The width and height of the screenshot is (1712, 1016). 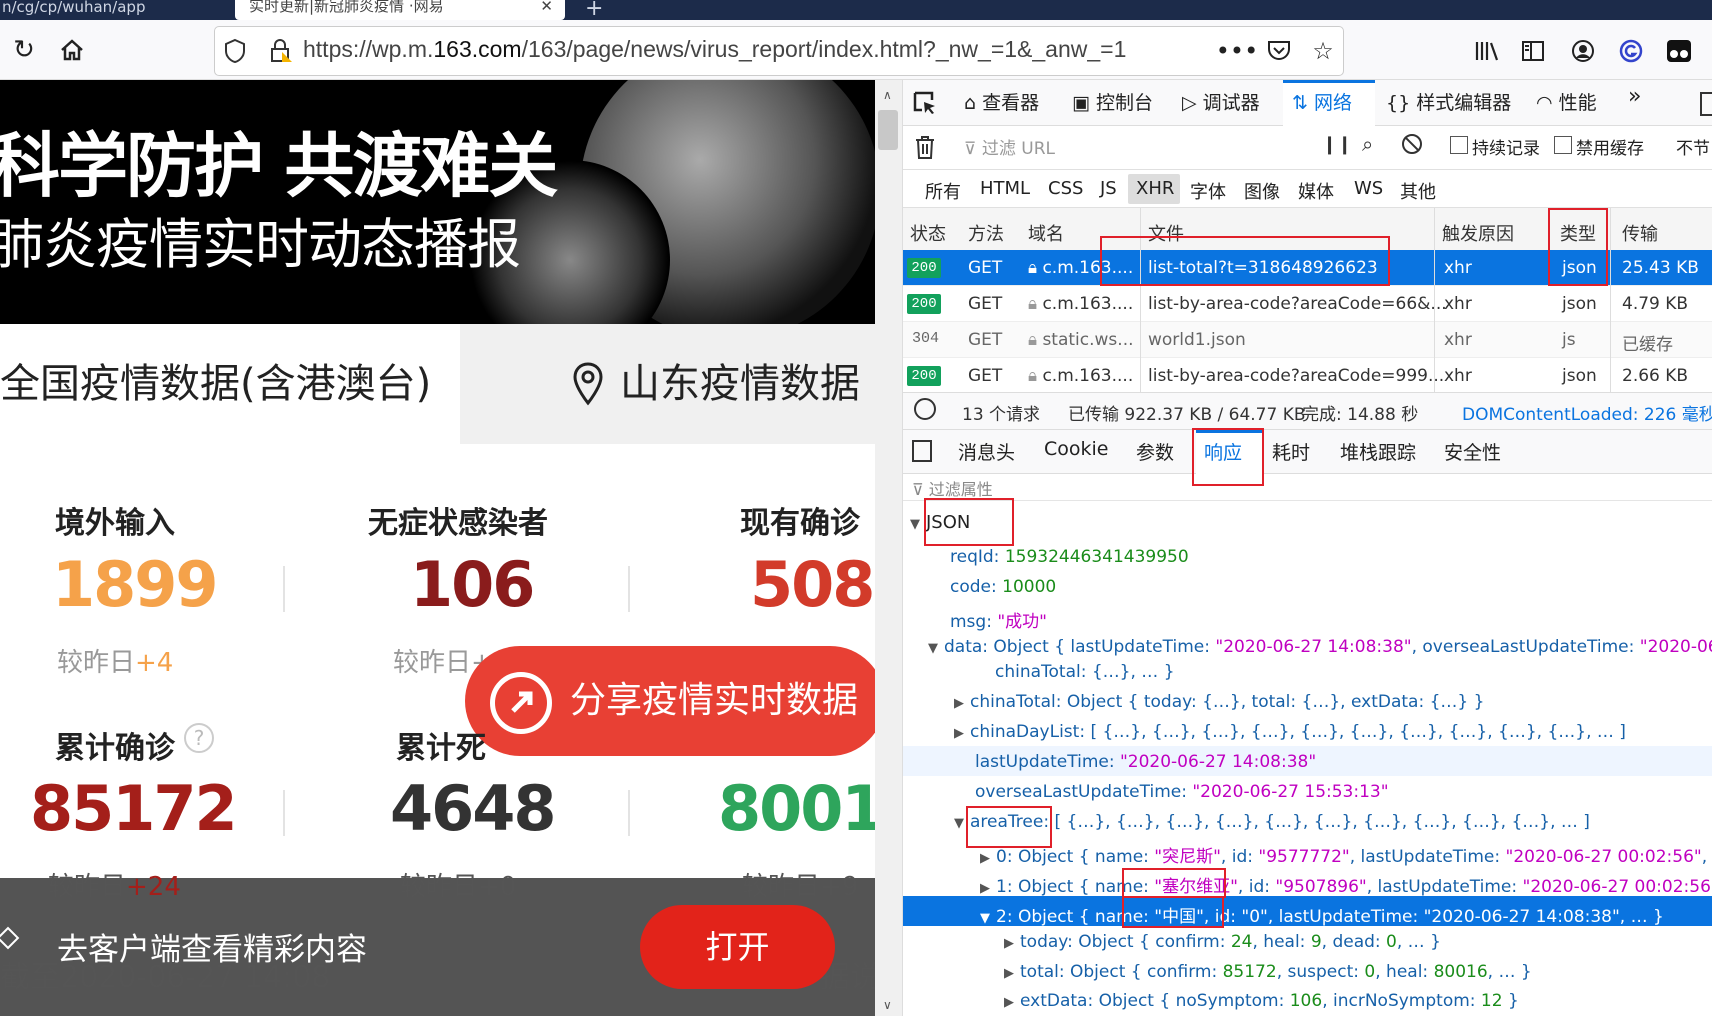 I want to click on type-filter-other: 其他, so click(x=1418, y=191).